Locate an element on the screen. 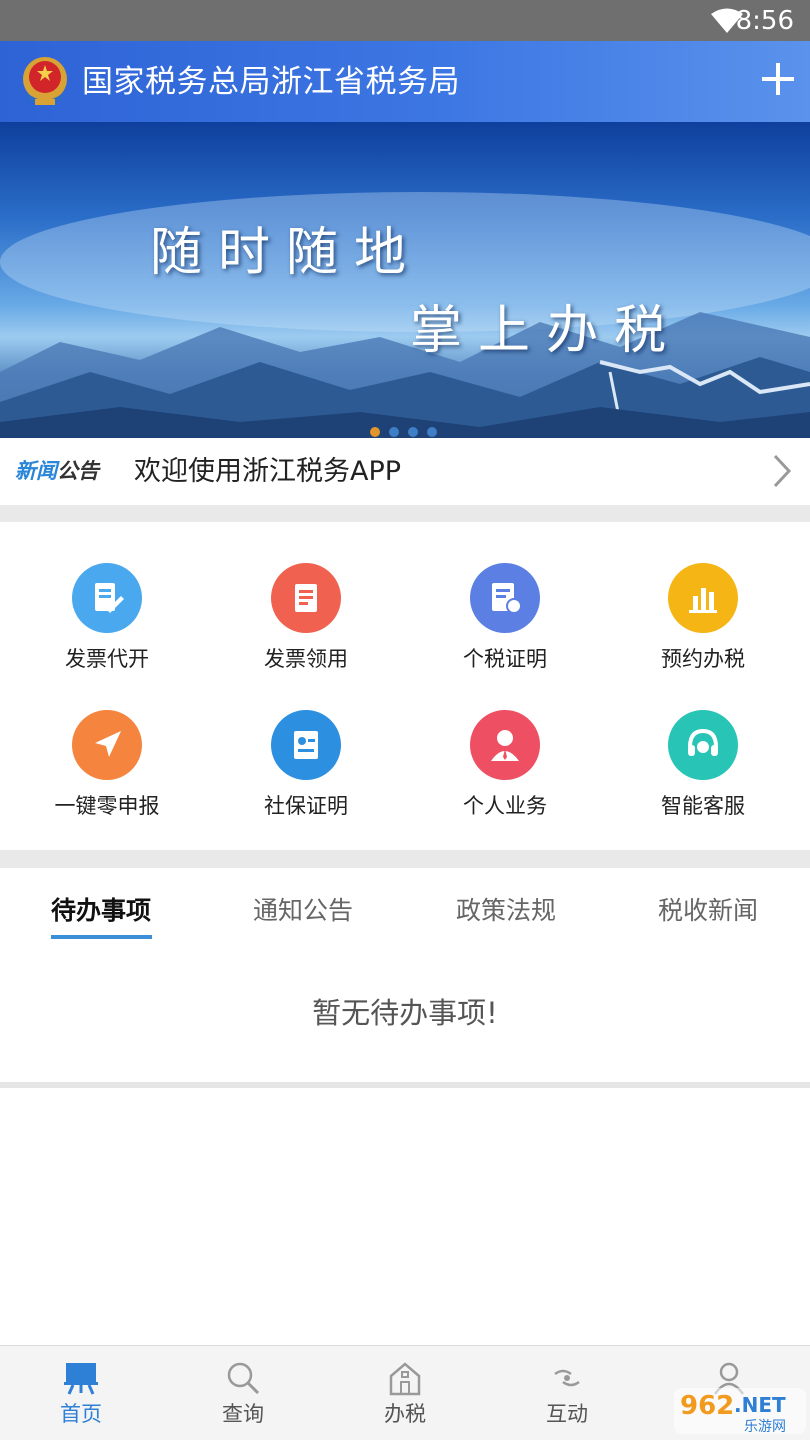 The width and height of the screenshot is (810, 1440). service-label: 智能客服 is located at coordinates (703, 806).